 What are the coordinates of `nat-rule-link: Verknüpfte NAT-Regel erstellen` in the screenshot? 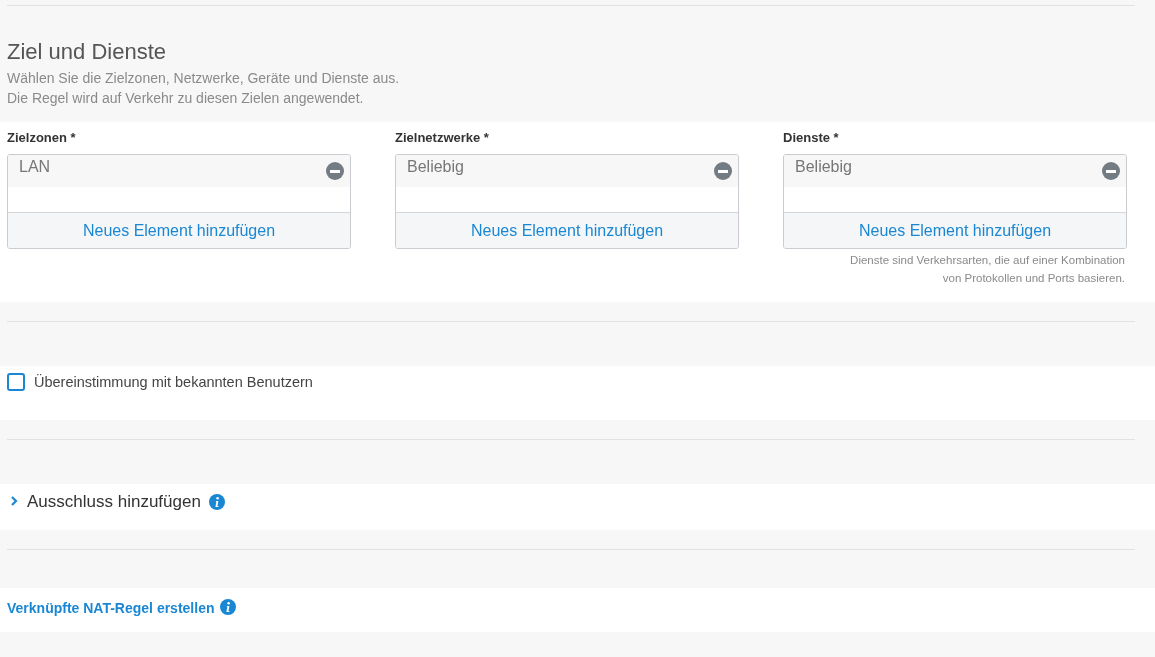 It's located at (111, 608).